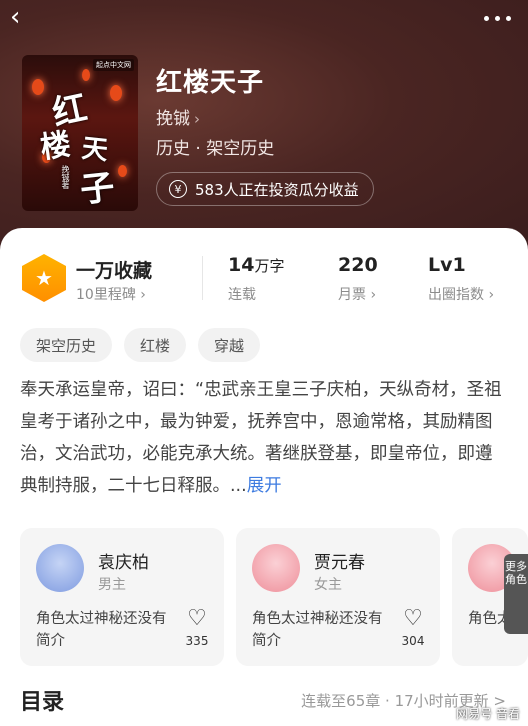 This screenshot has height=726, width=528. I want to click on like-button: ♡ 335, so click(197, 627).